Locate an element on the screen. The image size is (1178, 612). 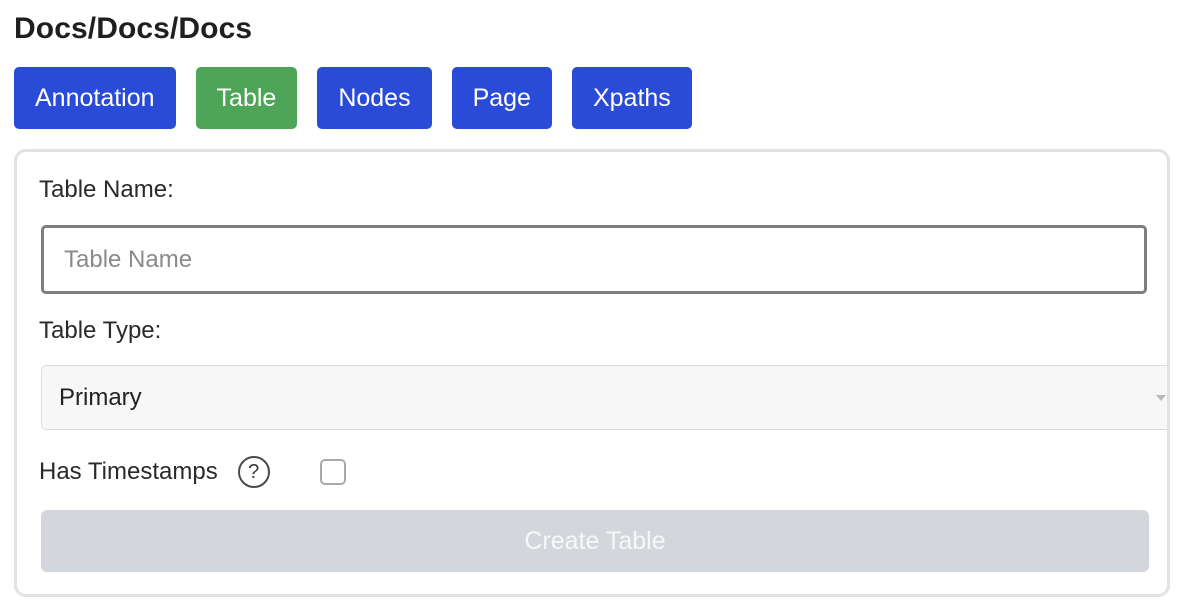
table-name-label: Table Name: is located at coordinates (106, 189).